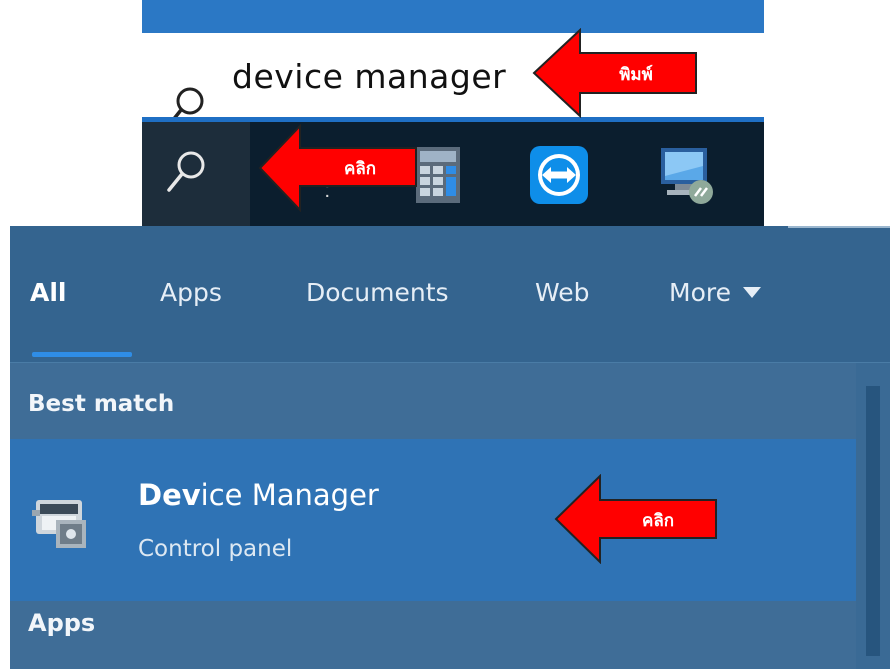  I want to click on chevron-down-icon, so click(751, 292).